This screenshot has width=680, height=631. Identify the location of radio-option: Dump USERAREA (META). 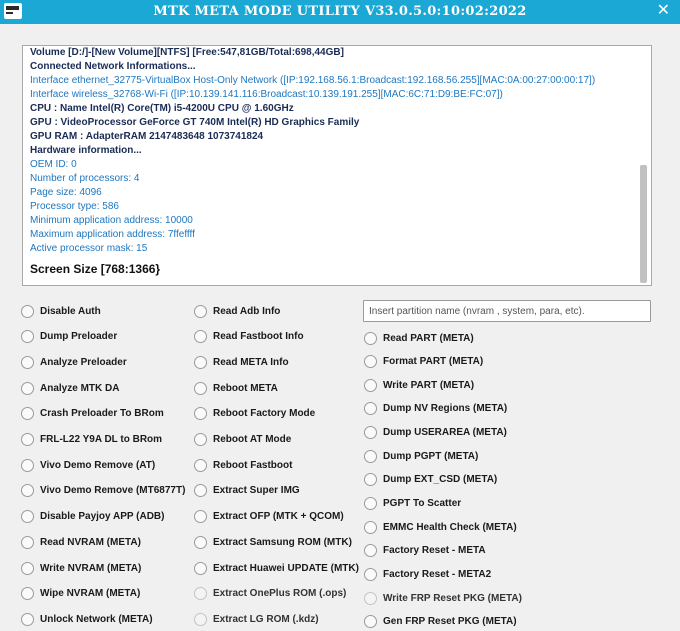
(435, 433).